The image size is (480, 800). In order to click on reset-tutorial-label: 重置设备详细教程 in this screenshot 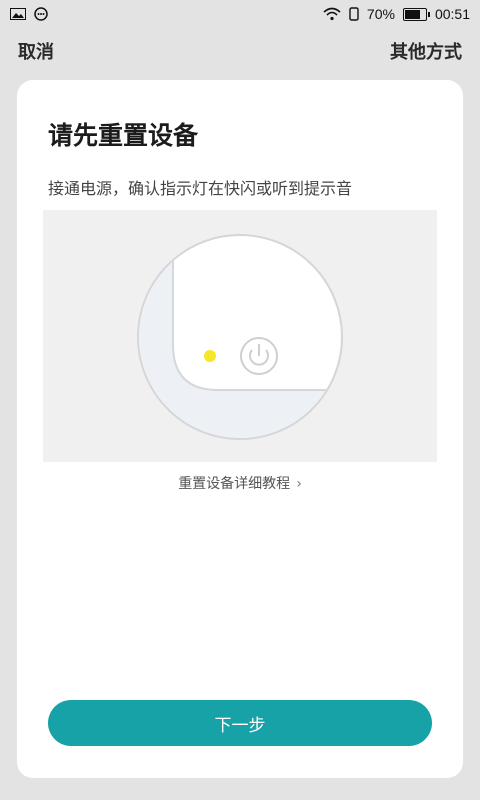, I will do `click(234, 484)`.